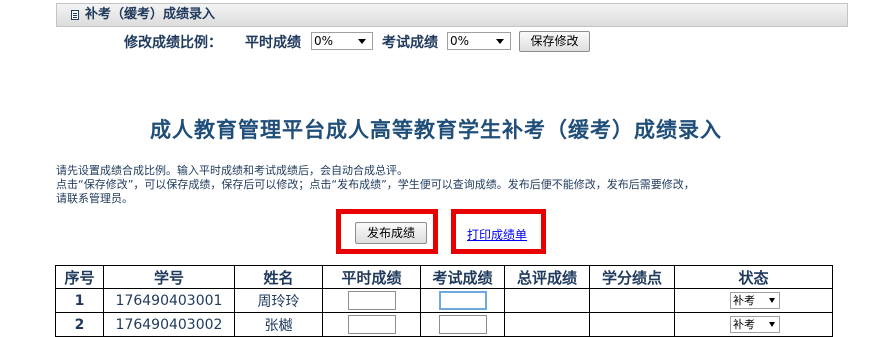 Image resolution: width=872 pixels, height=337 pixels. Describe the element at coordinates (273, 43) in the screenshot. I see `usual-score-label: 平时成绩` at that location.